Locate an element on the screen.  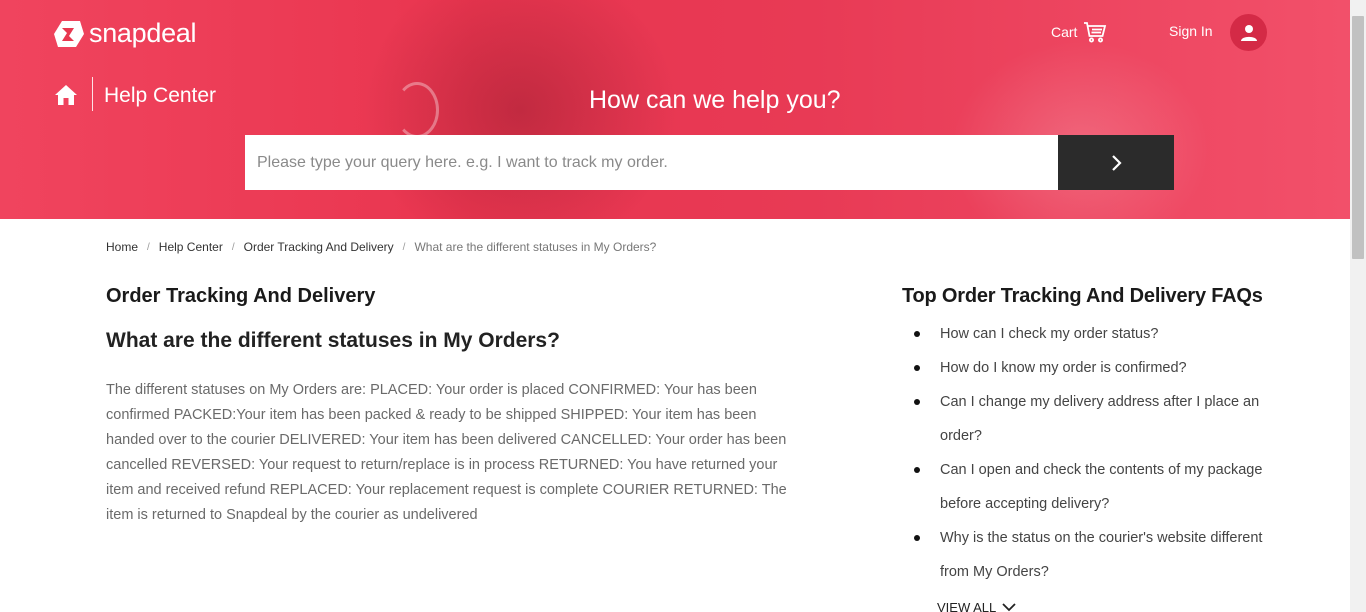
user-icon is located at coordinates (1248, 32).